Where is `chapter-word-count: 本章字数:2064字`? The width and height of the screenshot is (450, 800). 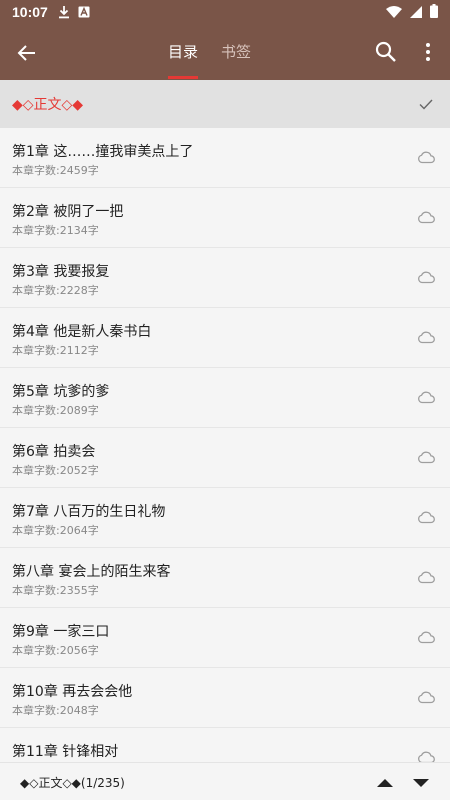
chapter-word-count: 本章字数:2064字 is located at coordinates (55, 530).